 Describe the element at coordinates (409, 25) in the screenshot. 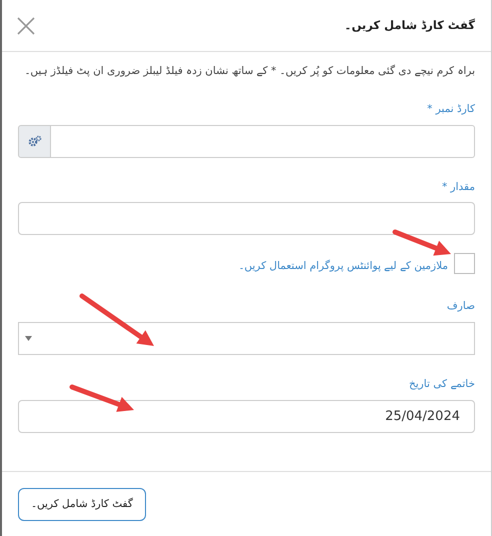

I see `dialog-title: گفٹ کارڈ شامل کریں۔` at that location.